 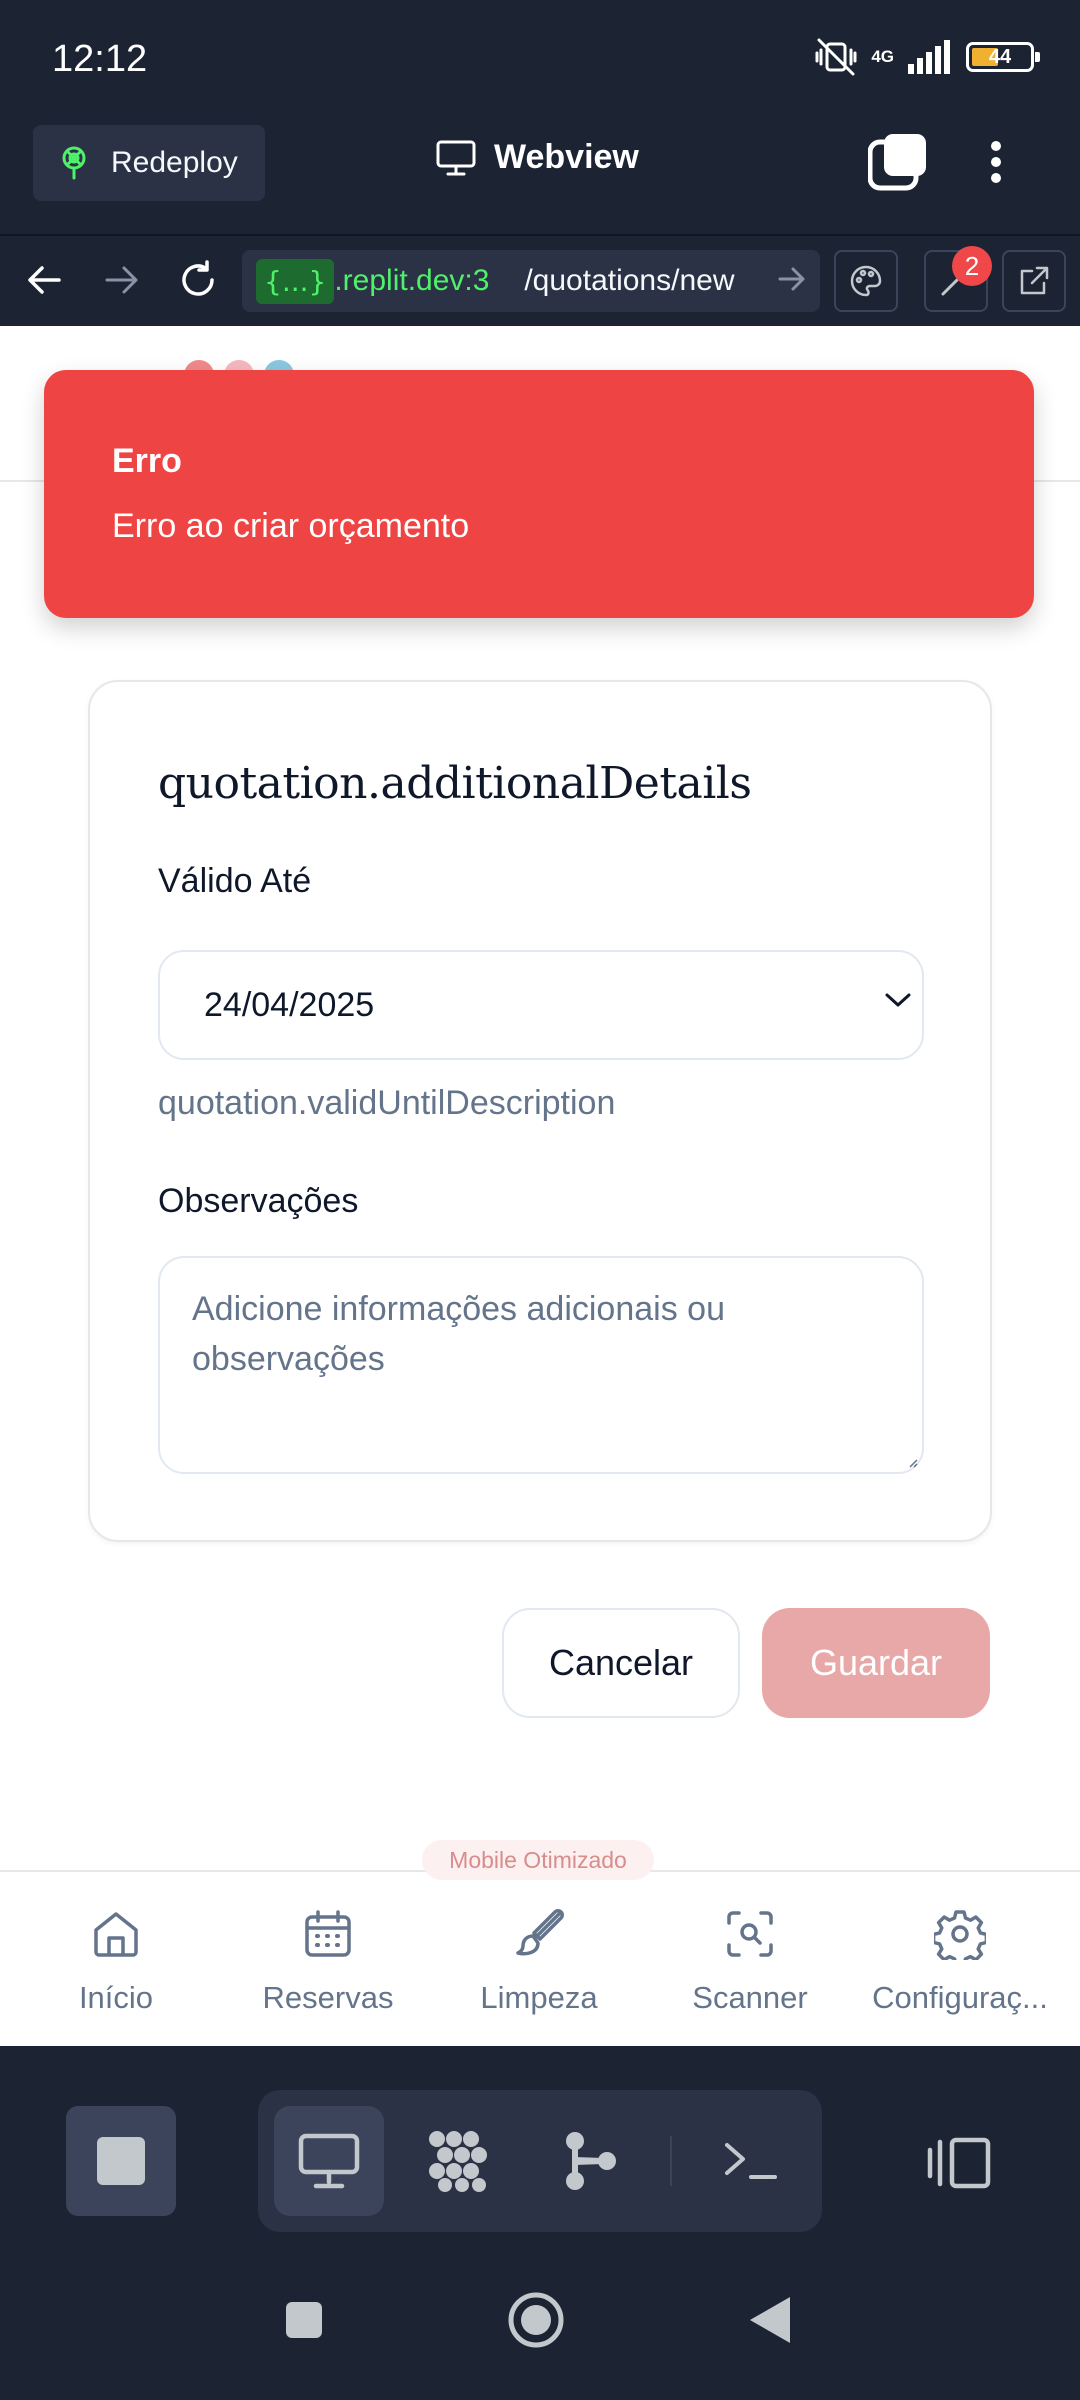 I want to click on network-type: 4G, so click(x=882, y=56).